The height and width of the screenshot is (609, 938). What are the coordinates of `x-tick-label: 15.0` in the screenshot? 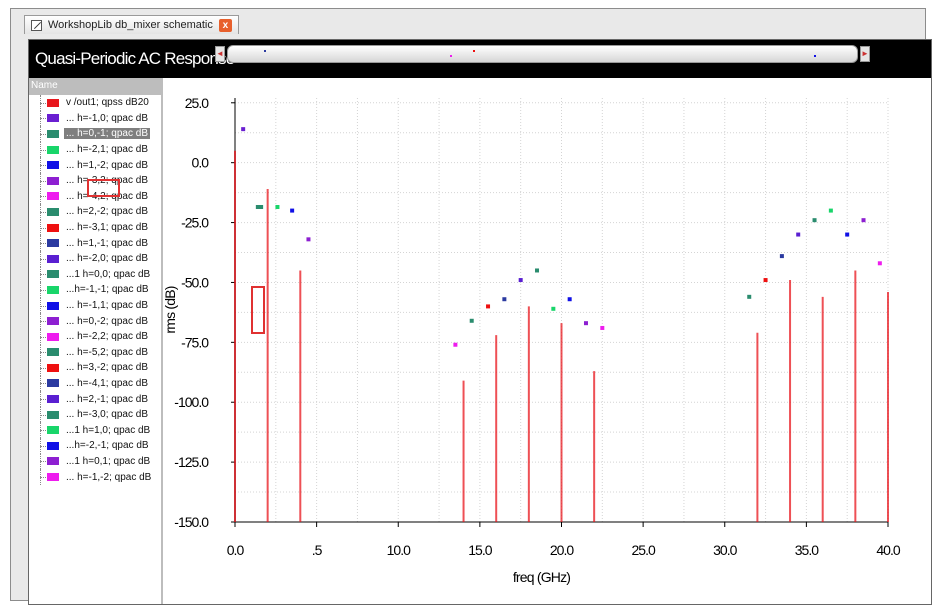 It's located at (480, 550).